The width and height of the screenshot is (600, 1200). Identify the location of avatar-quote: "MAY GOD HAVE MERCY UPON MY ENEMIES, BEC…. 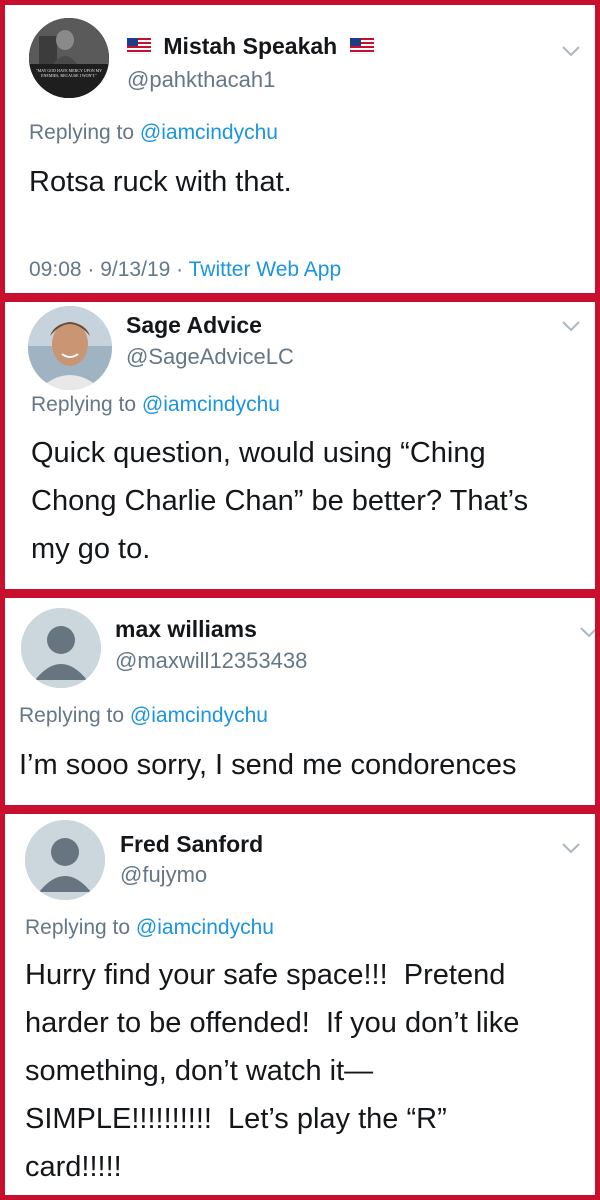
(69, 73).